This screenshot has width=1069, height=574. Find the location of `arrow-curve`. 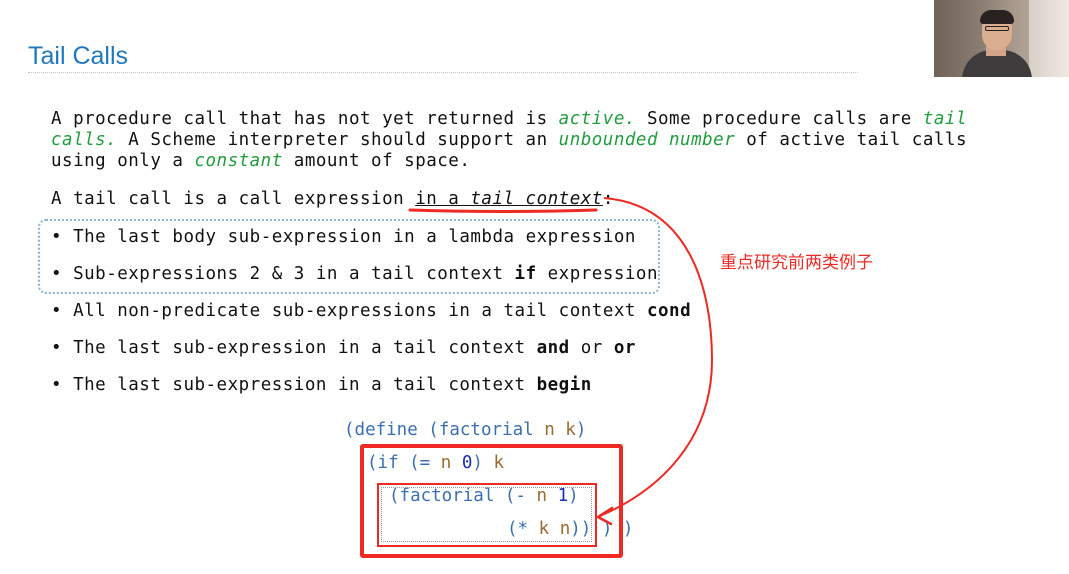

arrow-curve is located at coordinates (656, 357).